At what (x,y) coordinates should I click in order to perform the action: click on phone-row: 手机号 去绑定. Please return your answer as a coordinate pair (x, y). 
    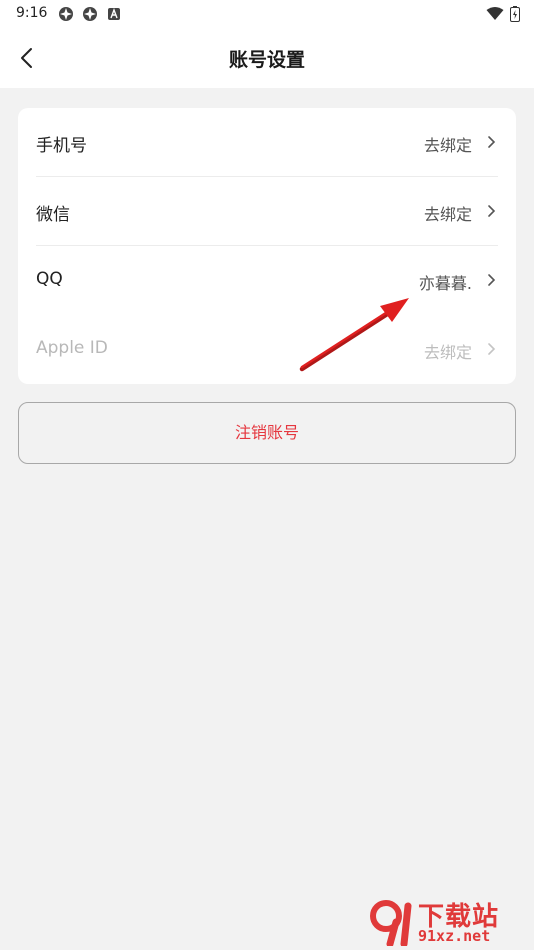
    Looking at the image, I should click on (267, 142).